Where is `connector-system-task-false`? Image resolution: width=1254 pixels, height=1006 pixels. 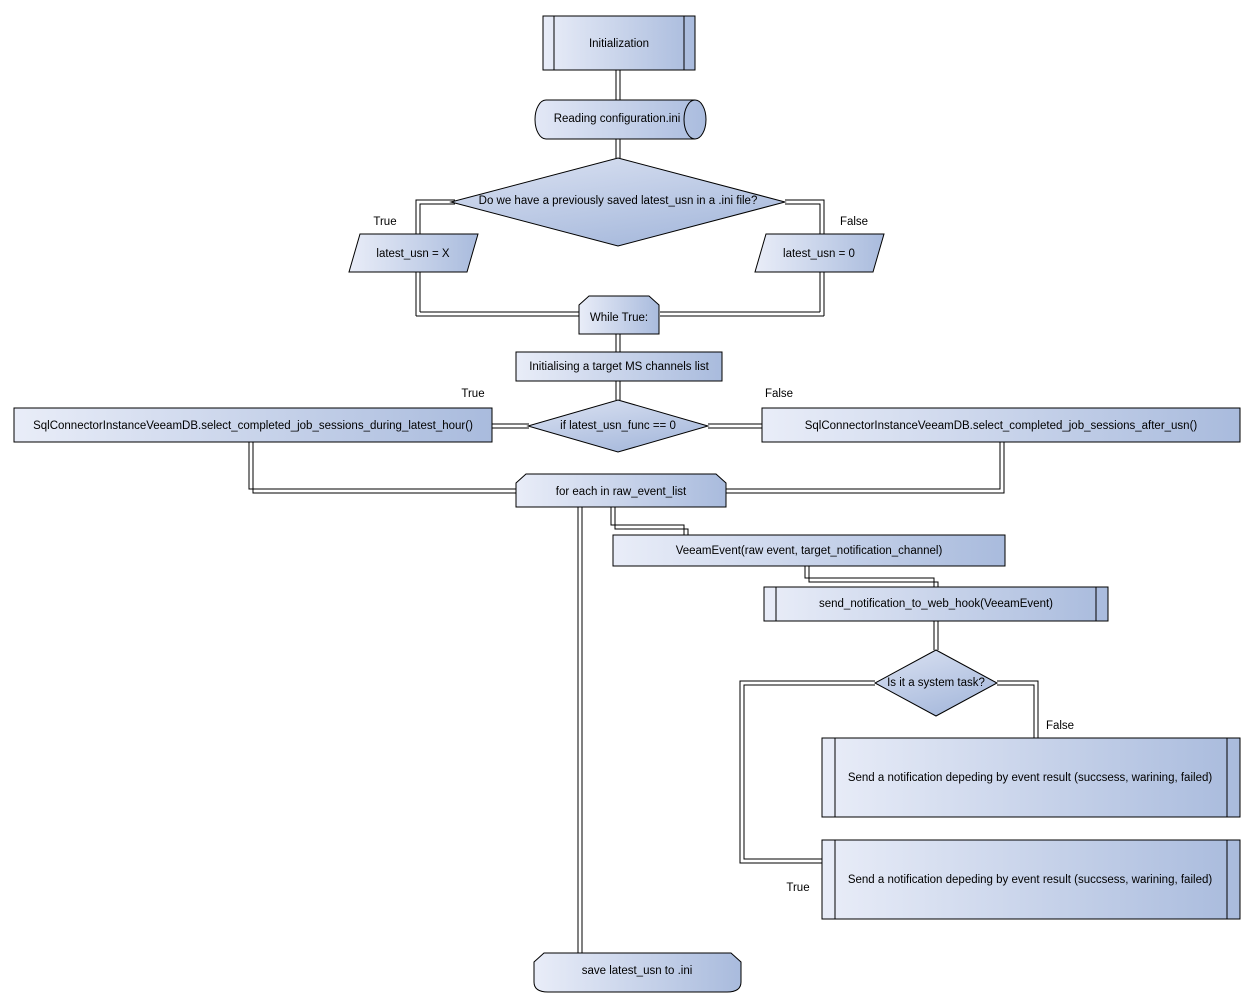
connector-system-task-false is located at coordinates (1018, 709).